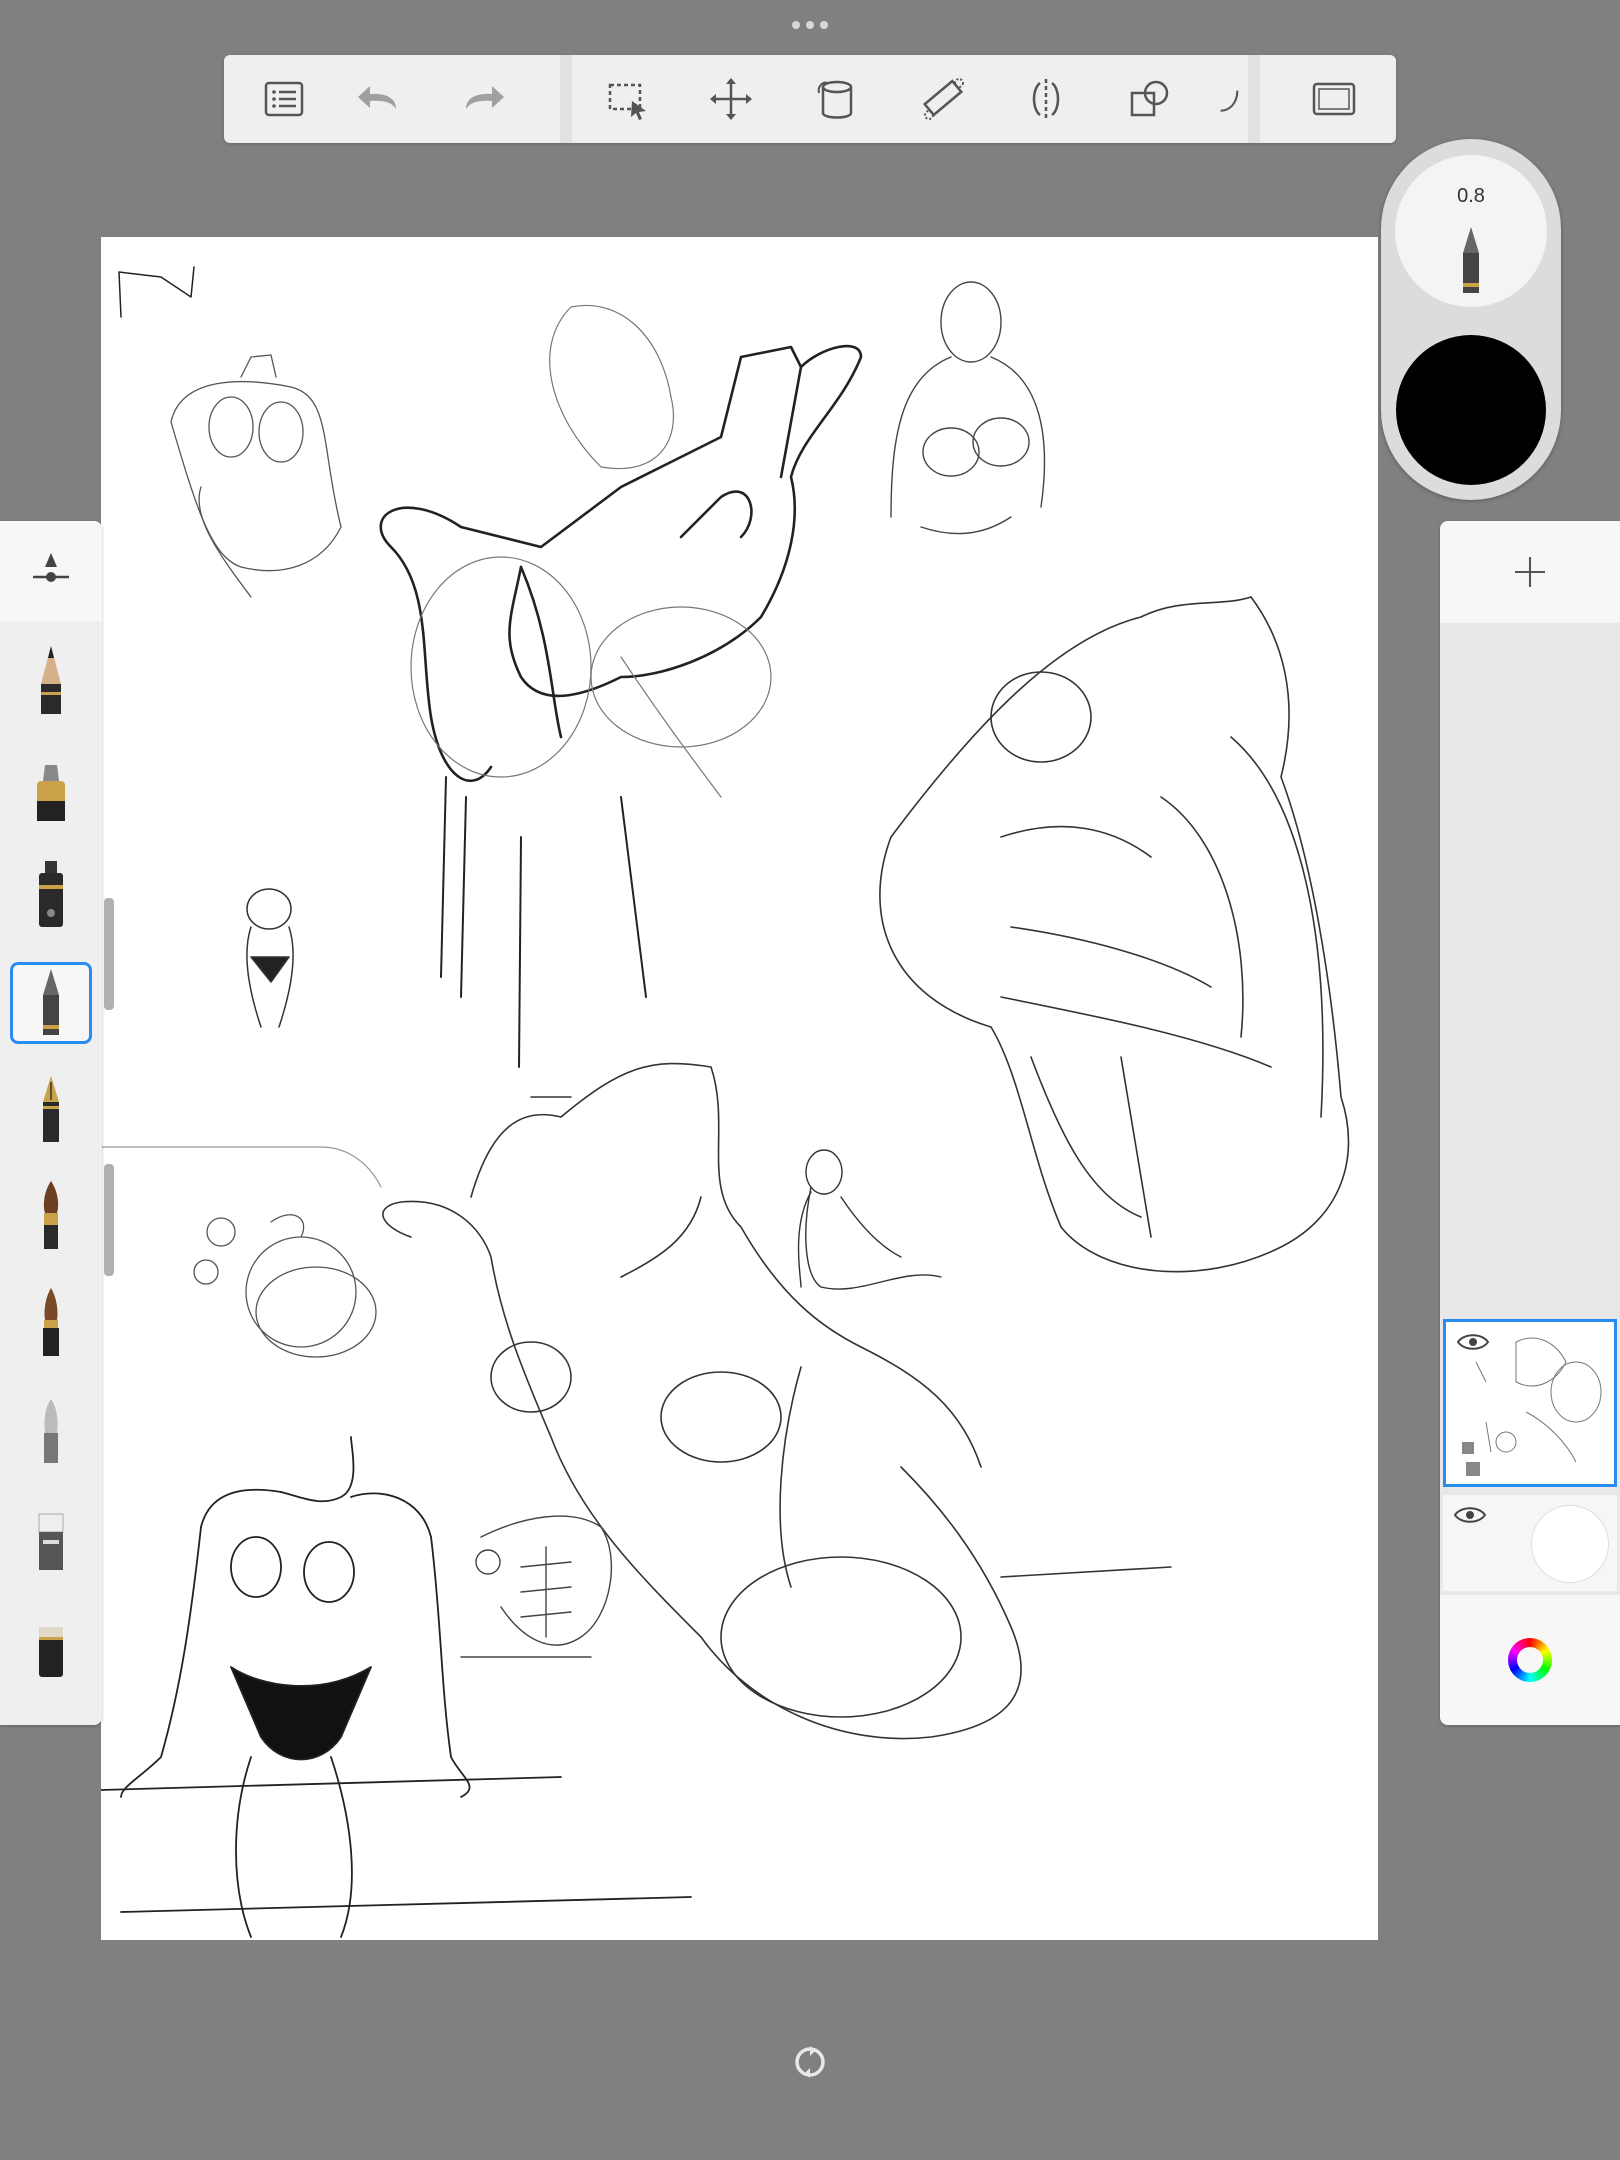 This screenshot has height=2160, width=1620. What do you see at coordinates (51, 1652) in the screenshot?
I see `hard-eraser-icon` at bounding box center [51, 1652].